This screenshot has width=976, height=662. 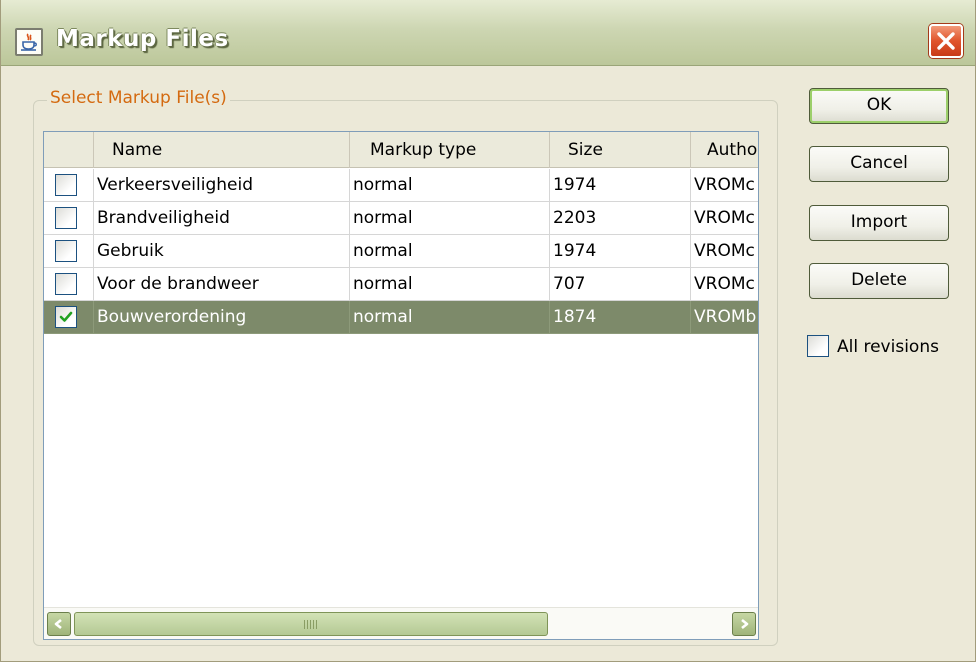 What do you see at coordinates (222, 317) in the screenshot?
I see `cell-name: Bouwverordening` at bounding box center [222, 317].